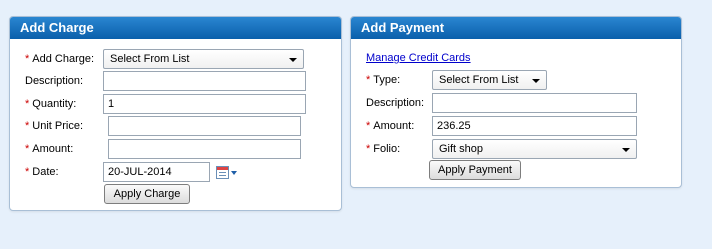 The image size is (712, 249). I want to click on payment-type-label-text: Type:, so click(387, 80).